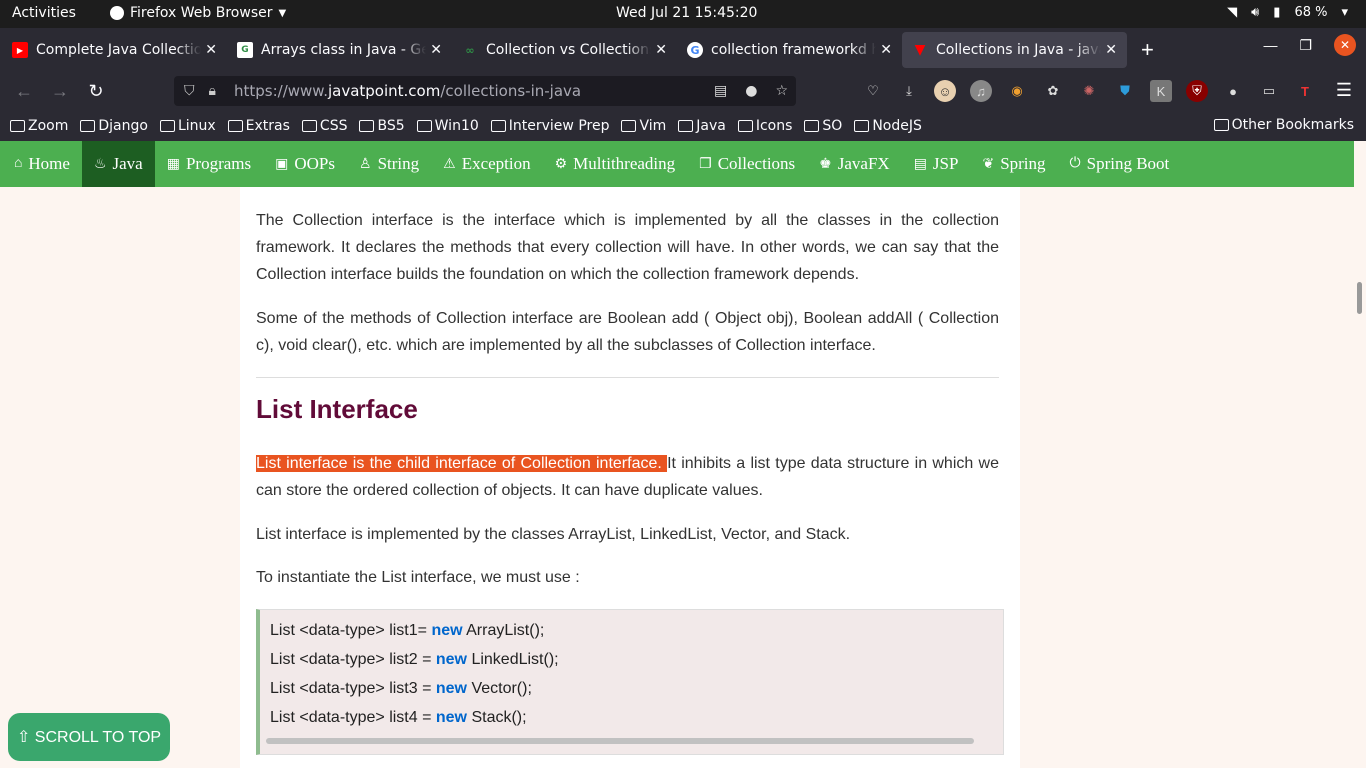  Describe the element at coordinates (187, 126) in the screenshot. I see `bookmark-folder: Linux` at that location.